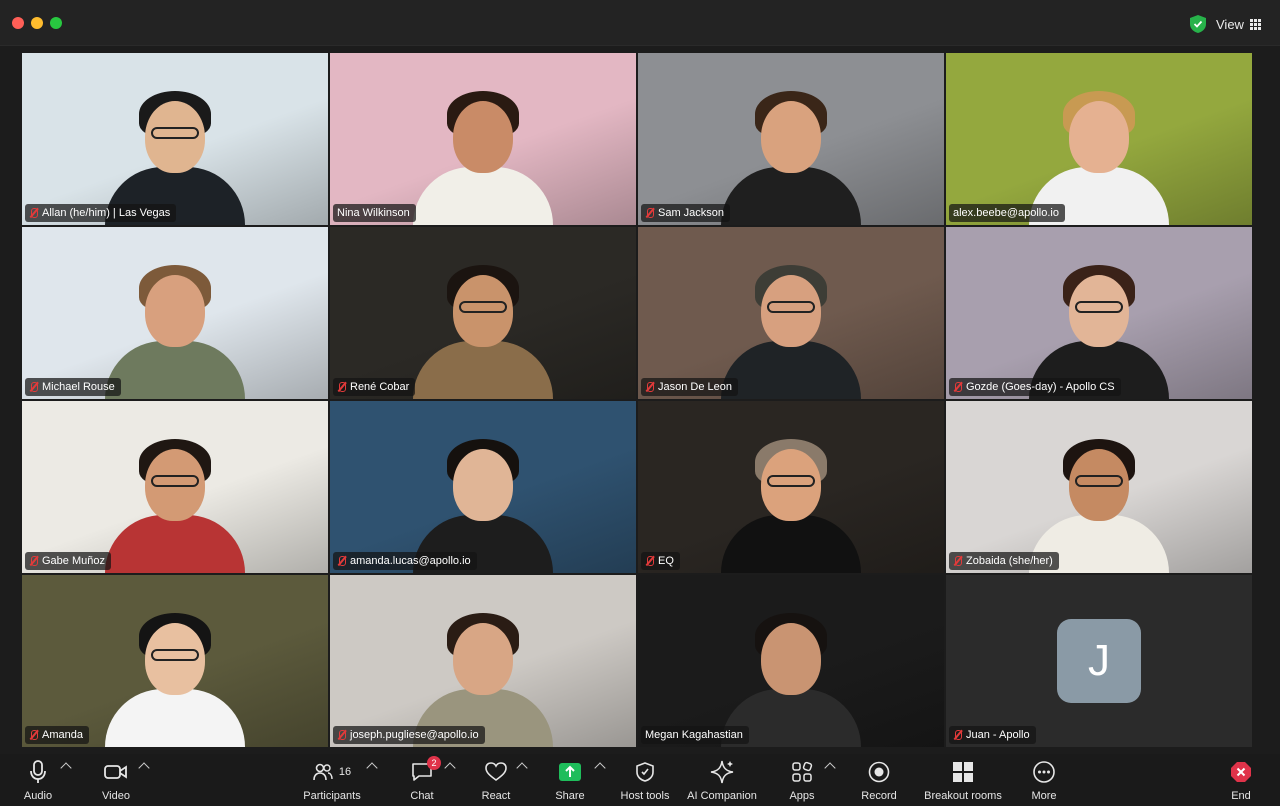 Image resolution: width=1280 pixels, height=806 pixels. I want to click on participant-tile: Jason De Leon, so click(791, 313).